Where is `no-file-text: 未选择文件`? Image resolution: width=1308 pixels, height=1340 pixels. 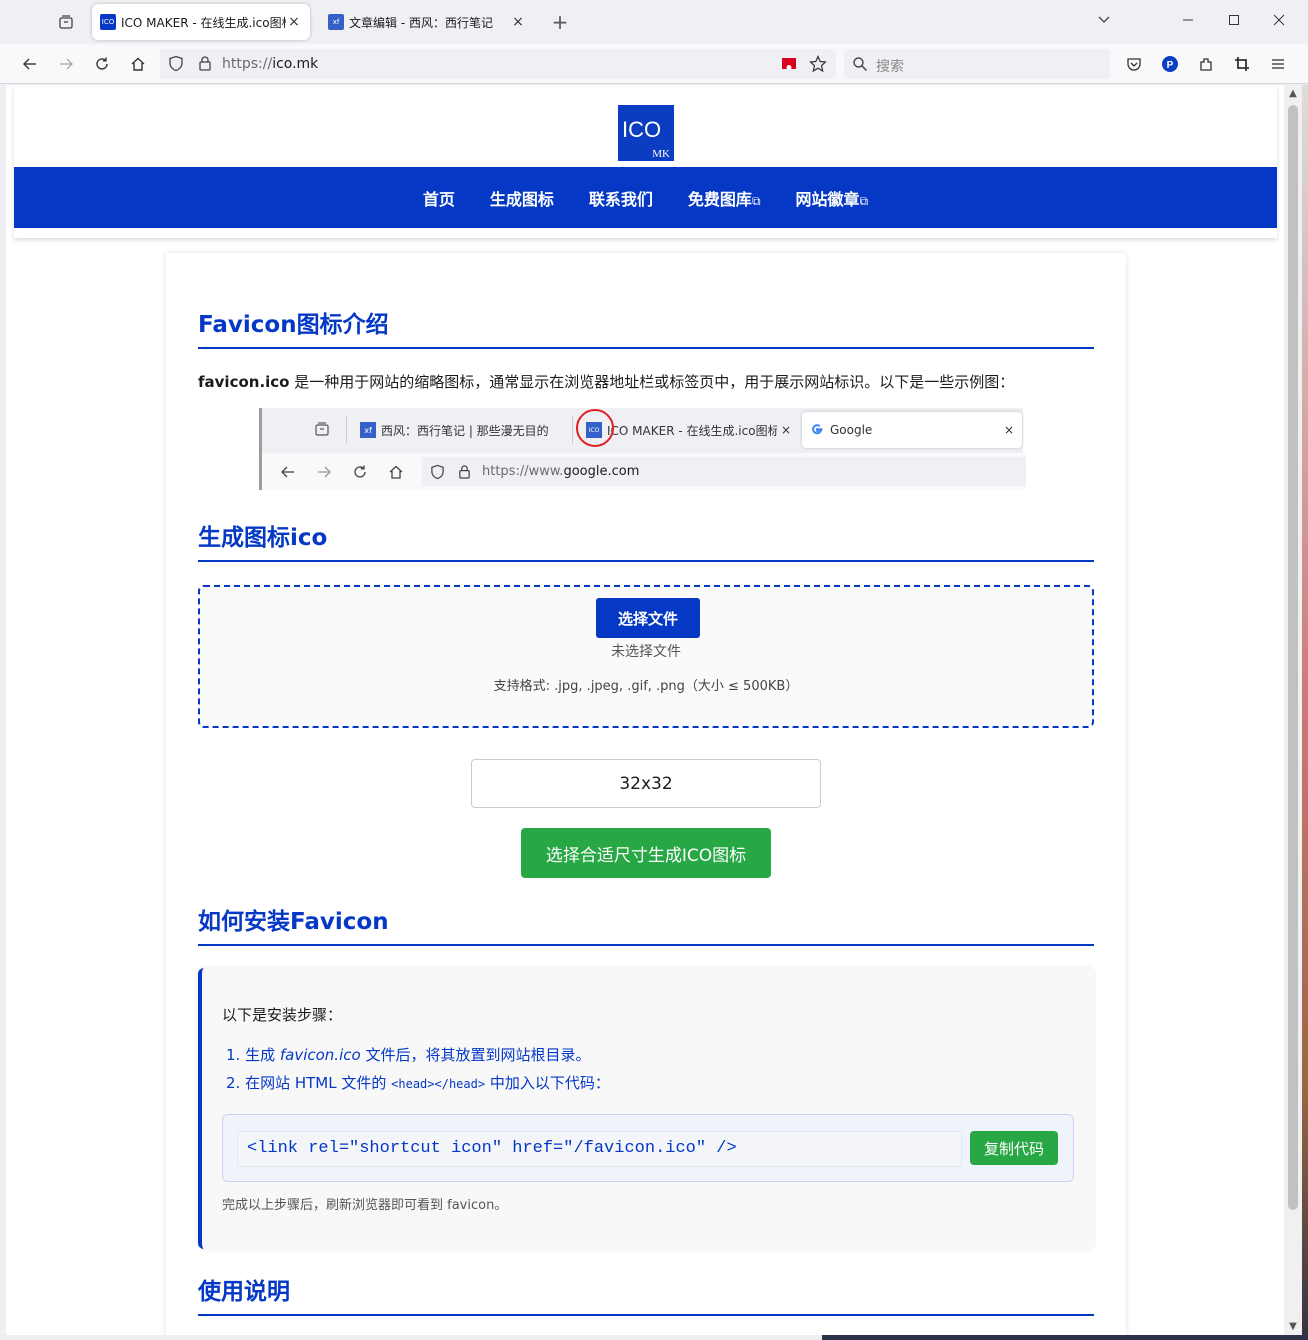
no-file-text: 未选择文件 is located at coordinates (646, 652).